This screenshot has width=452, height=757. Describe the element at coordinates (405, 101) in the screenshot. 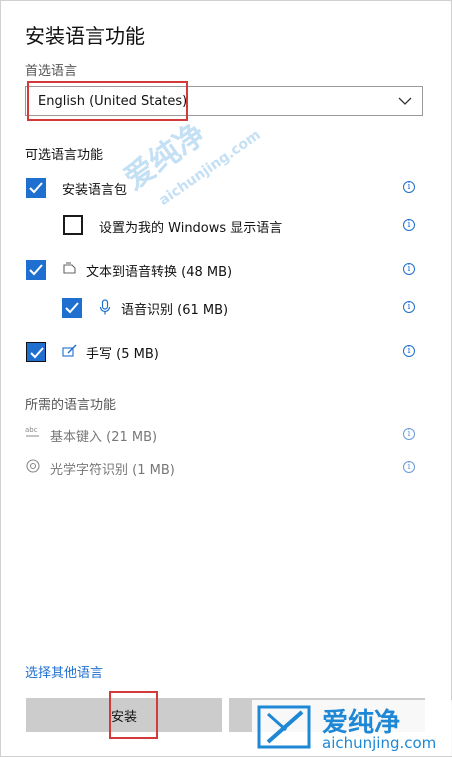

I see `chevron-down-icon` at that location.